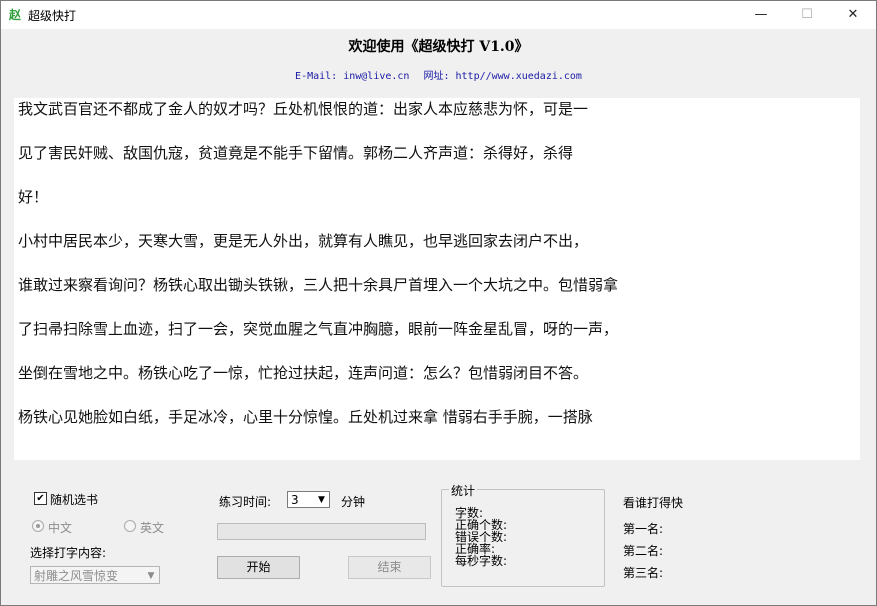 This screenshot has width=877, height=606. I want to click on chinese-radio-label: 中文, so click(60, 527).